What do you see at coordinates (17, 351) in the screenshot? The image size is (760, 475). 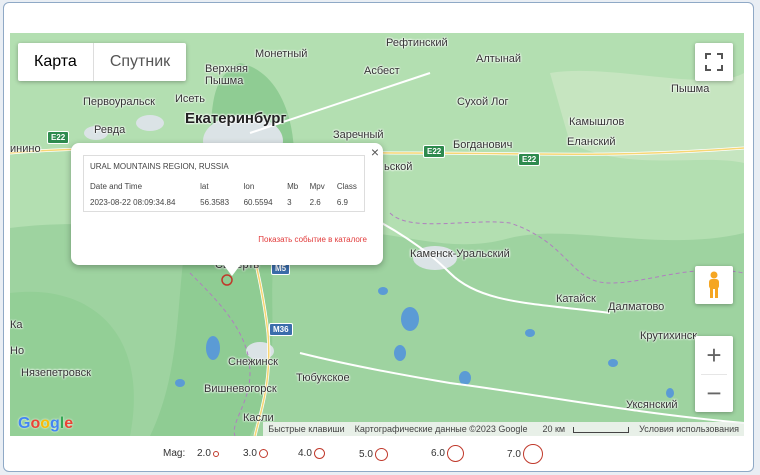 I see `place-label: Но` at bounding box center [17, 351].